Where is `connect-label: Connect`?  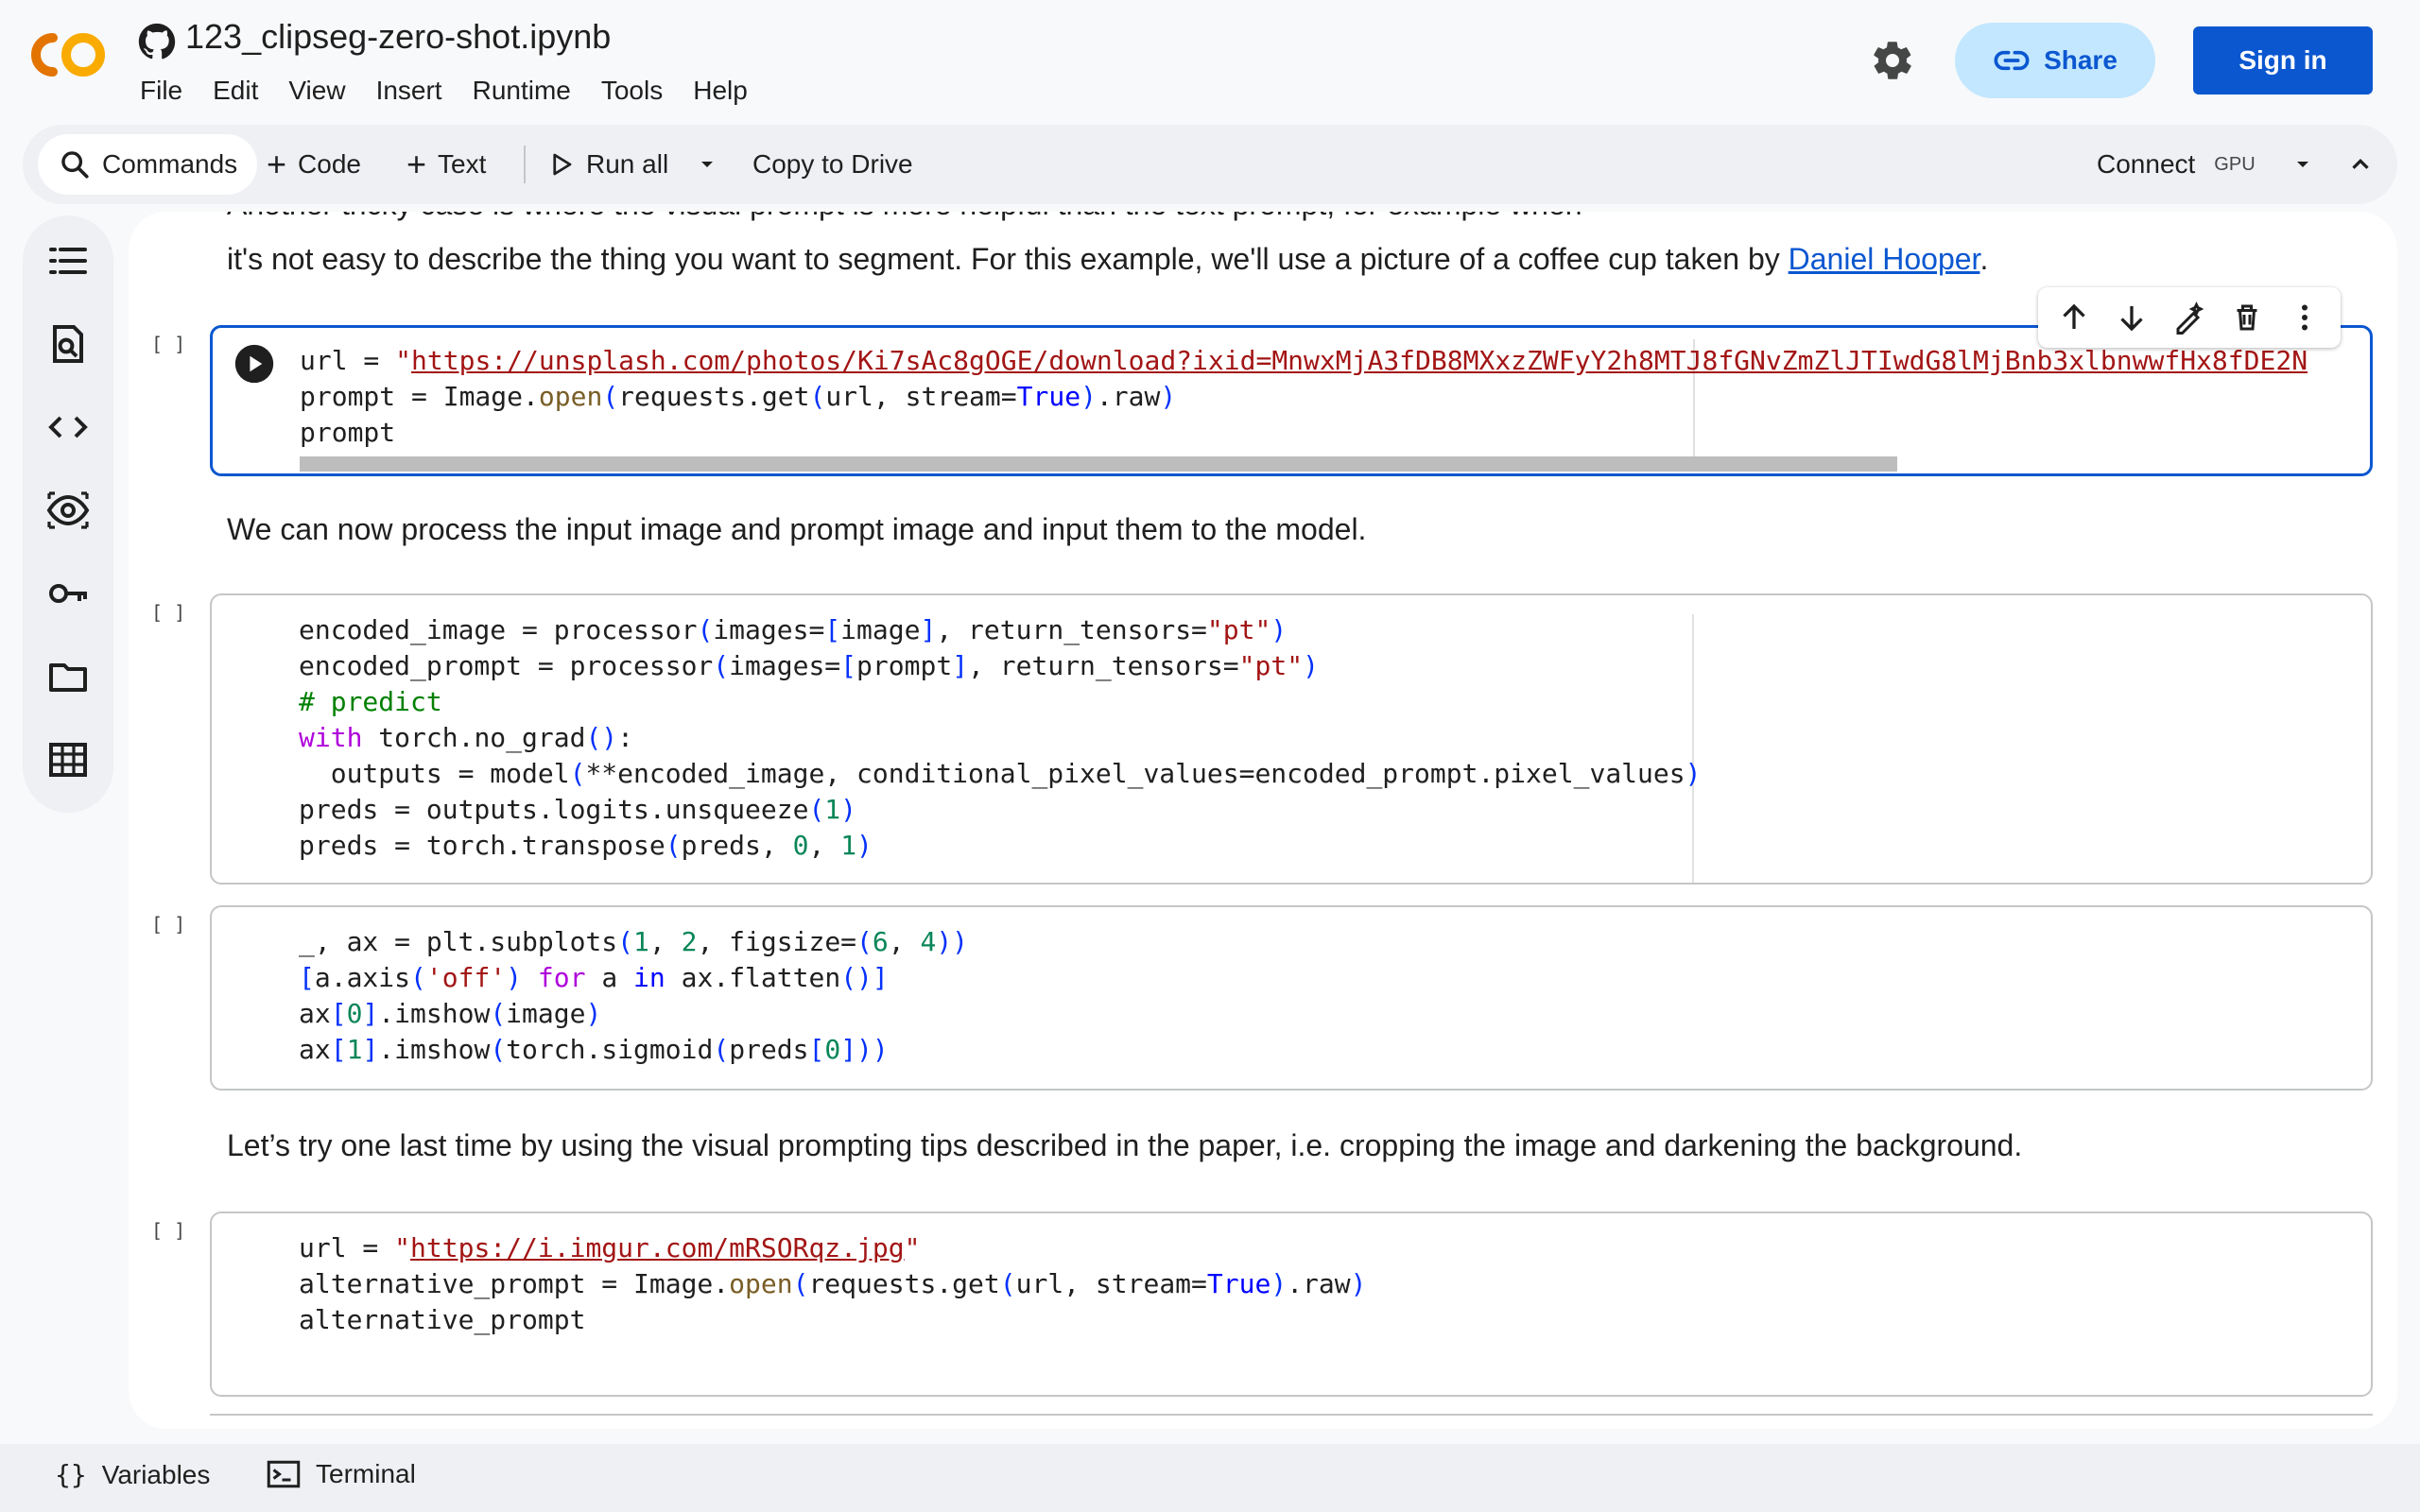
connect-label: Connect is located at coordinates (2146, 164).